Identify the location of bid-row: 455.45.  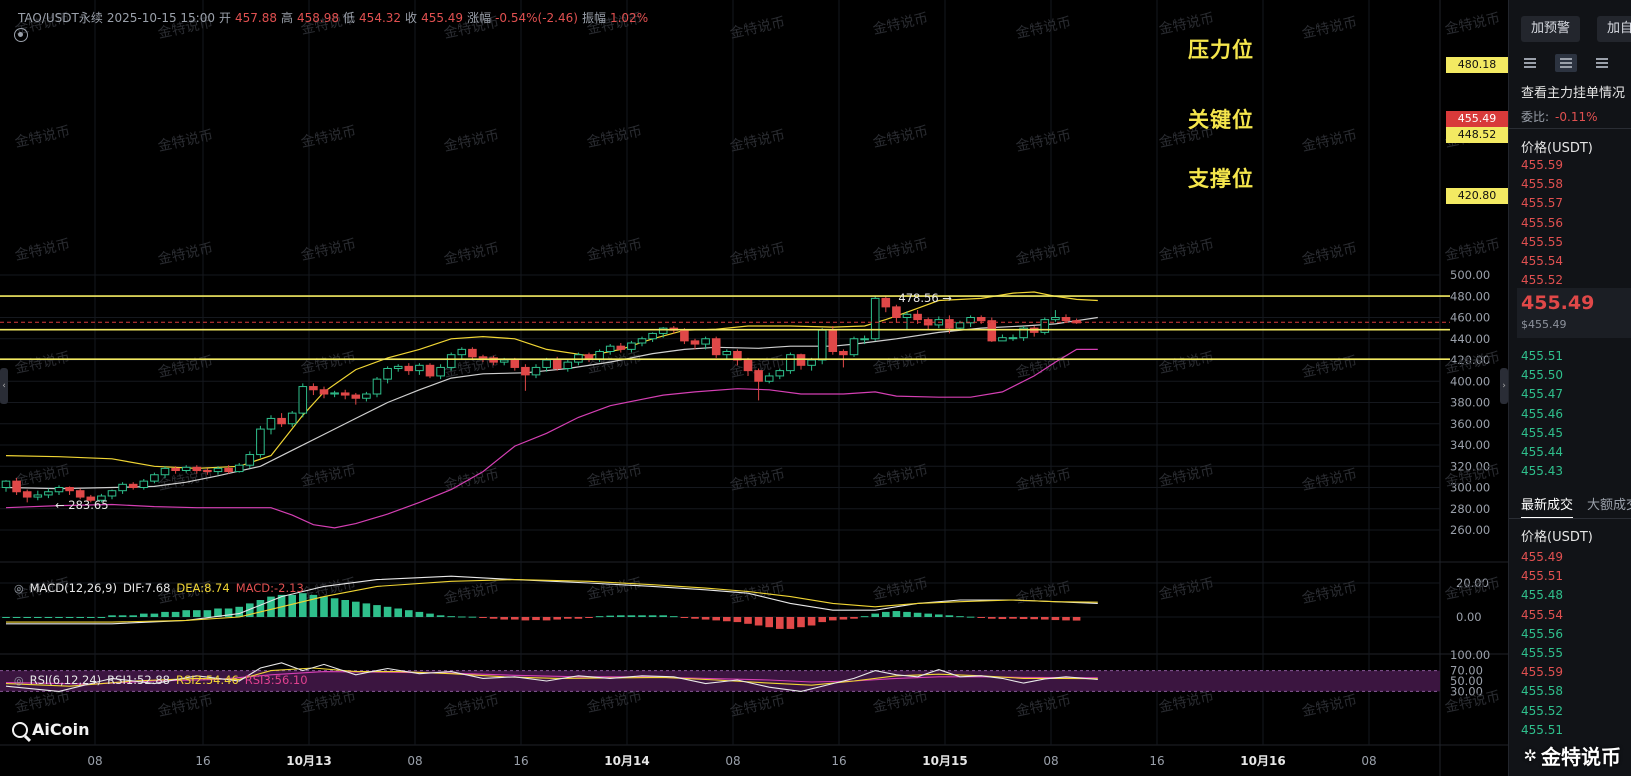
(1542, 433).